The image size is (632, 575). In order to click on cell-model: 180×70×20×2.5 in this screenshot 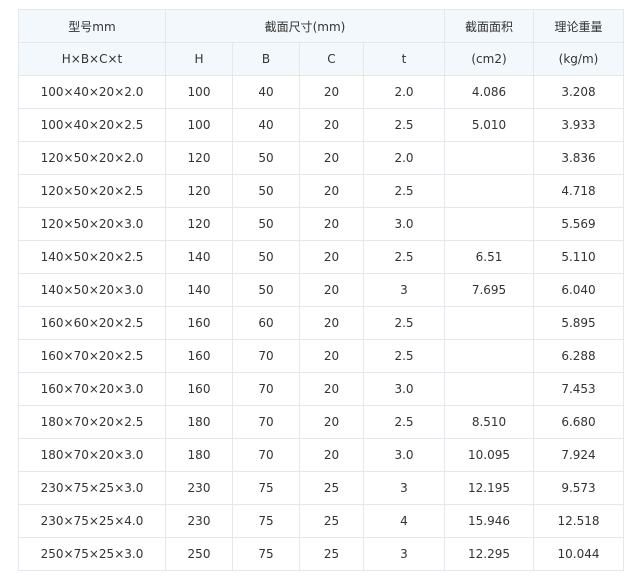, I will do `click(92, 422)`.